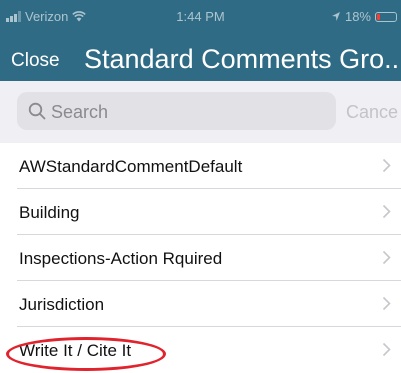 Image resolution: width=401 pixels, height=373 pixels. I want to click on list-item-label: Write It / Cite It, so click(75, 350).